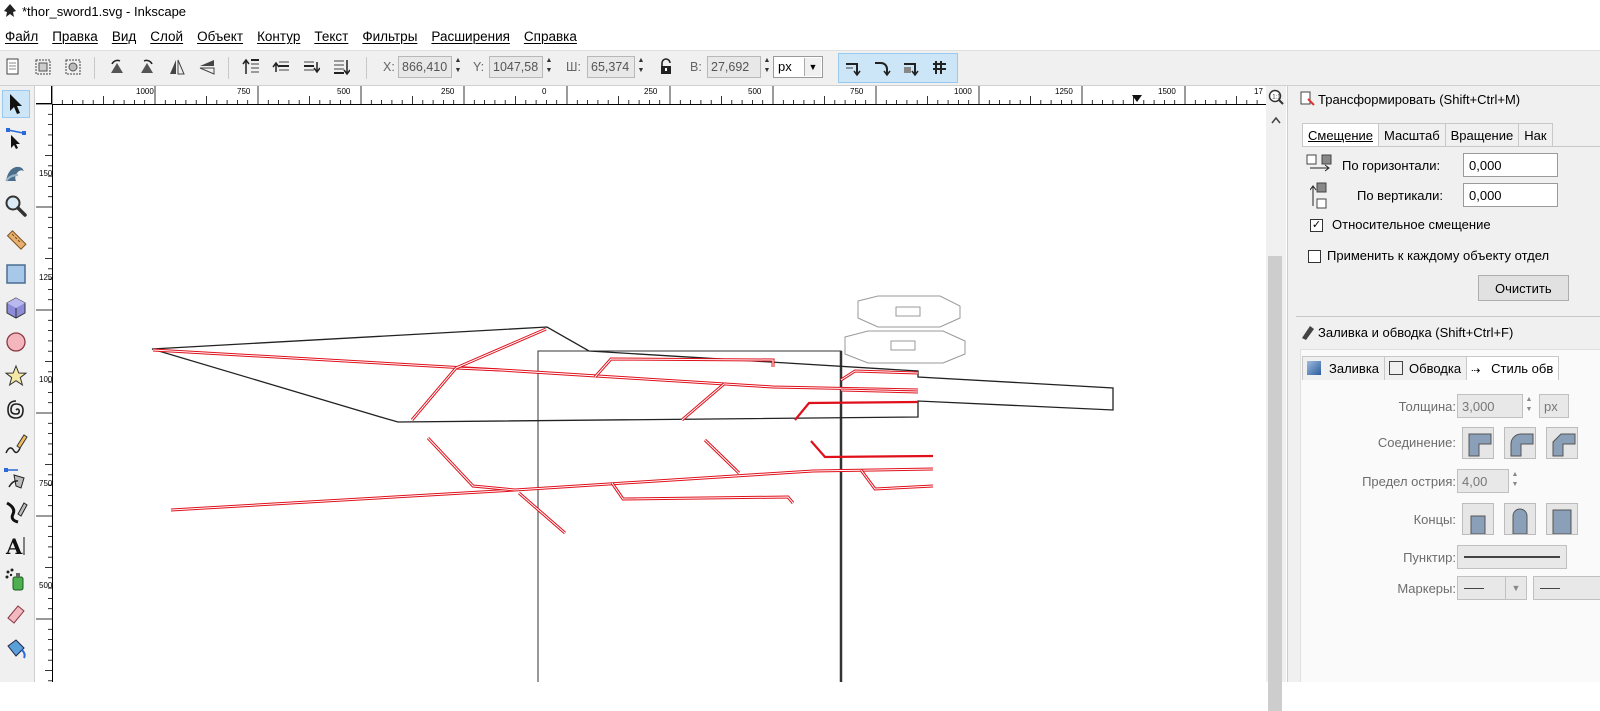  I want to click on height-input: 27,692, so click(734, 67).